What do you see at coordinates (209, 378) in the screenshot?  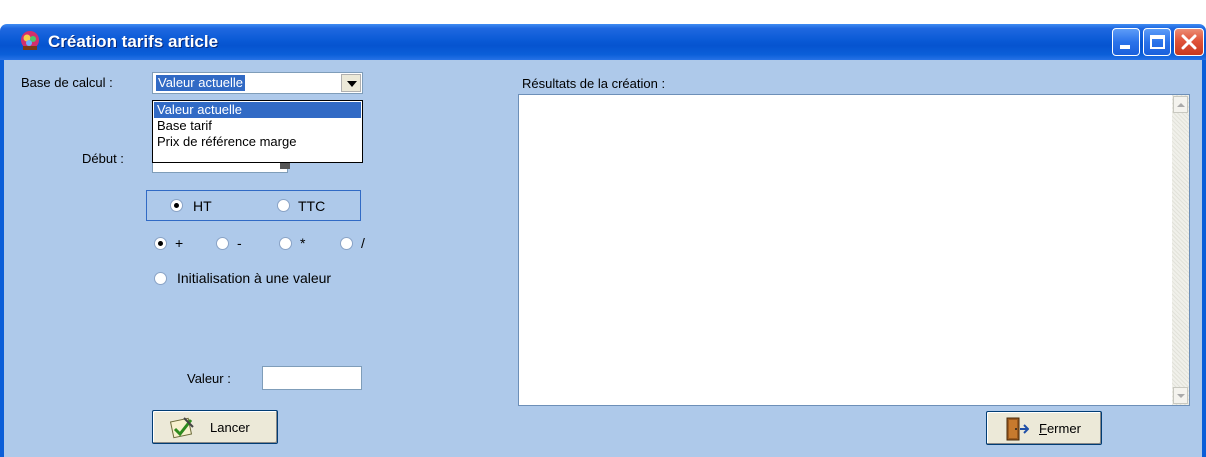 I see `valeur-label: Valeur :` at bounding box center [209, 378].